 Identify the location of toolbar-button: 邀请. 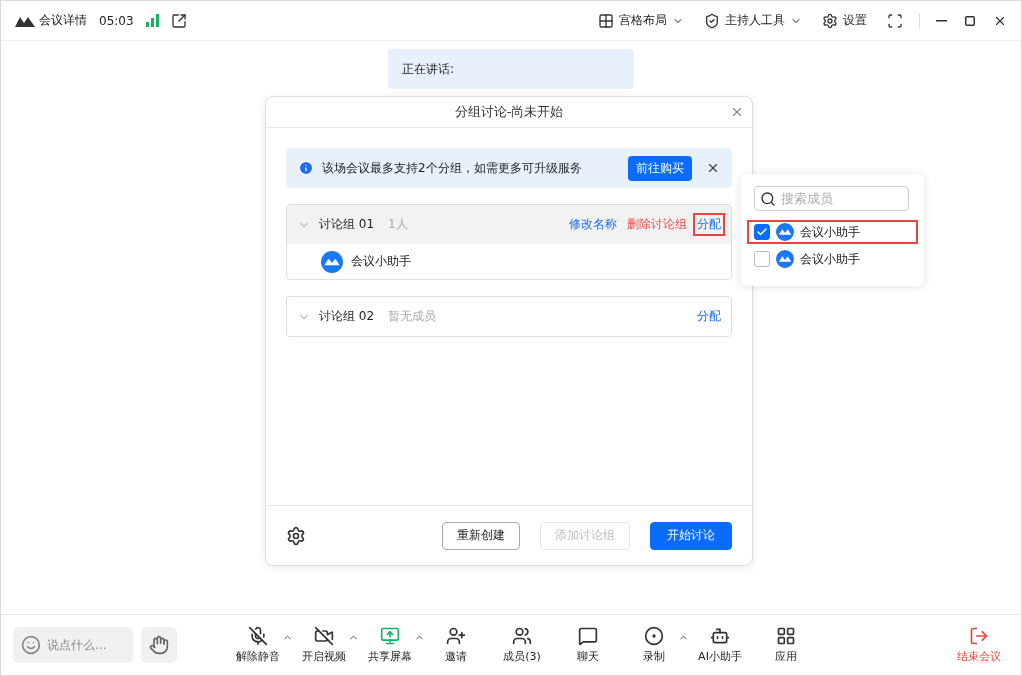
(456, 645).